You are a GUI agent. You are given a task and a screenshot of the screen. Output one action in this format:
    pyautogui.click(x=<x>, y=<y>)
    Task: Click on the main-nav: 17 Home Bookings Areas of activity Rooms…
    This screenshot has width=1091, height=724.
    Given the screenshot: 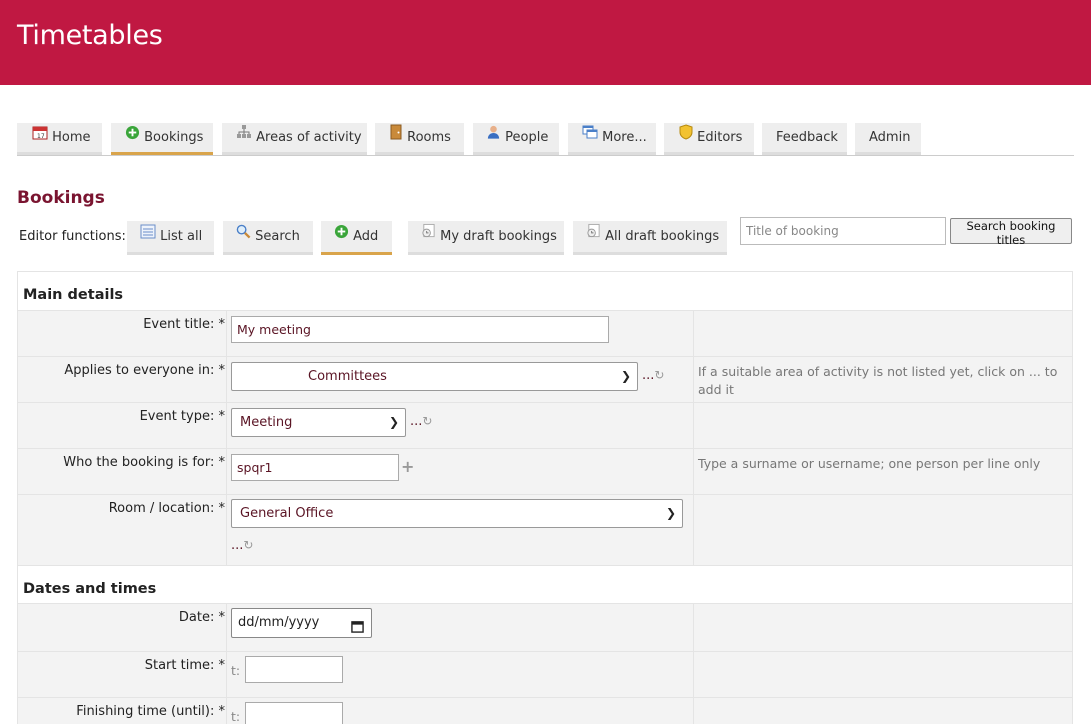 What is the action you would take?
    pyautogui.click(x=545, y=139)
    